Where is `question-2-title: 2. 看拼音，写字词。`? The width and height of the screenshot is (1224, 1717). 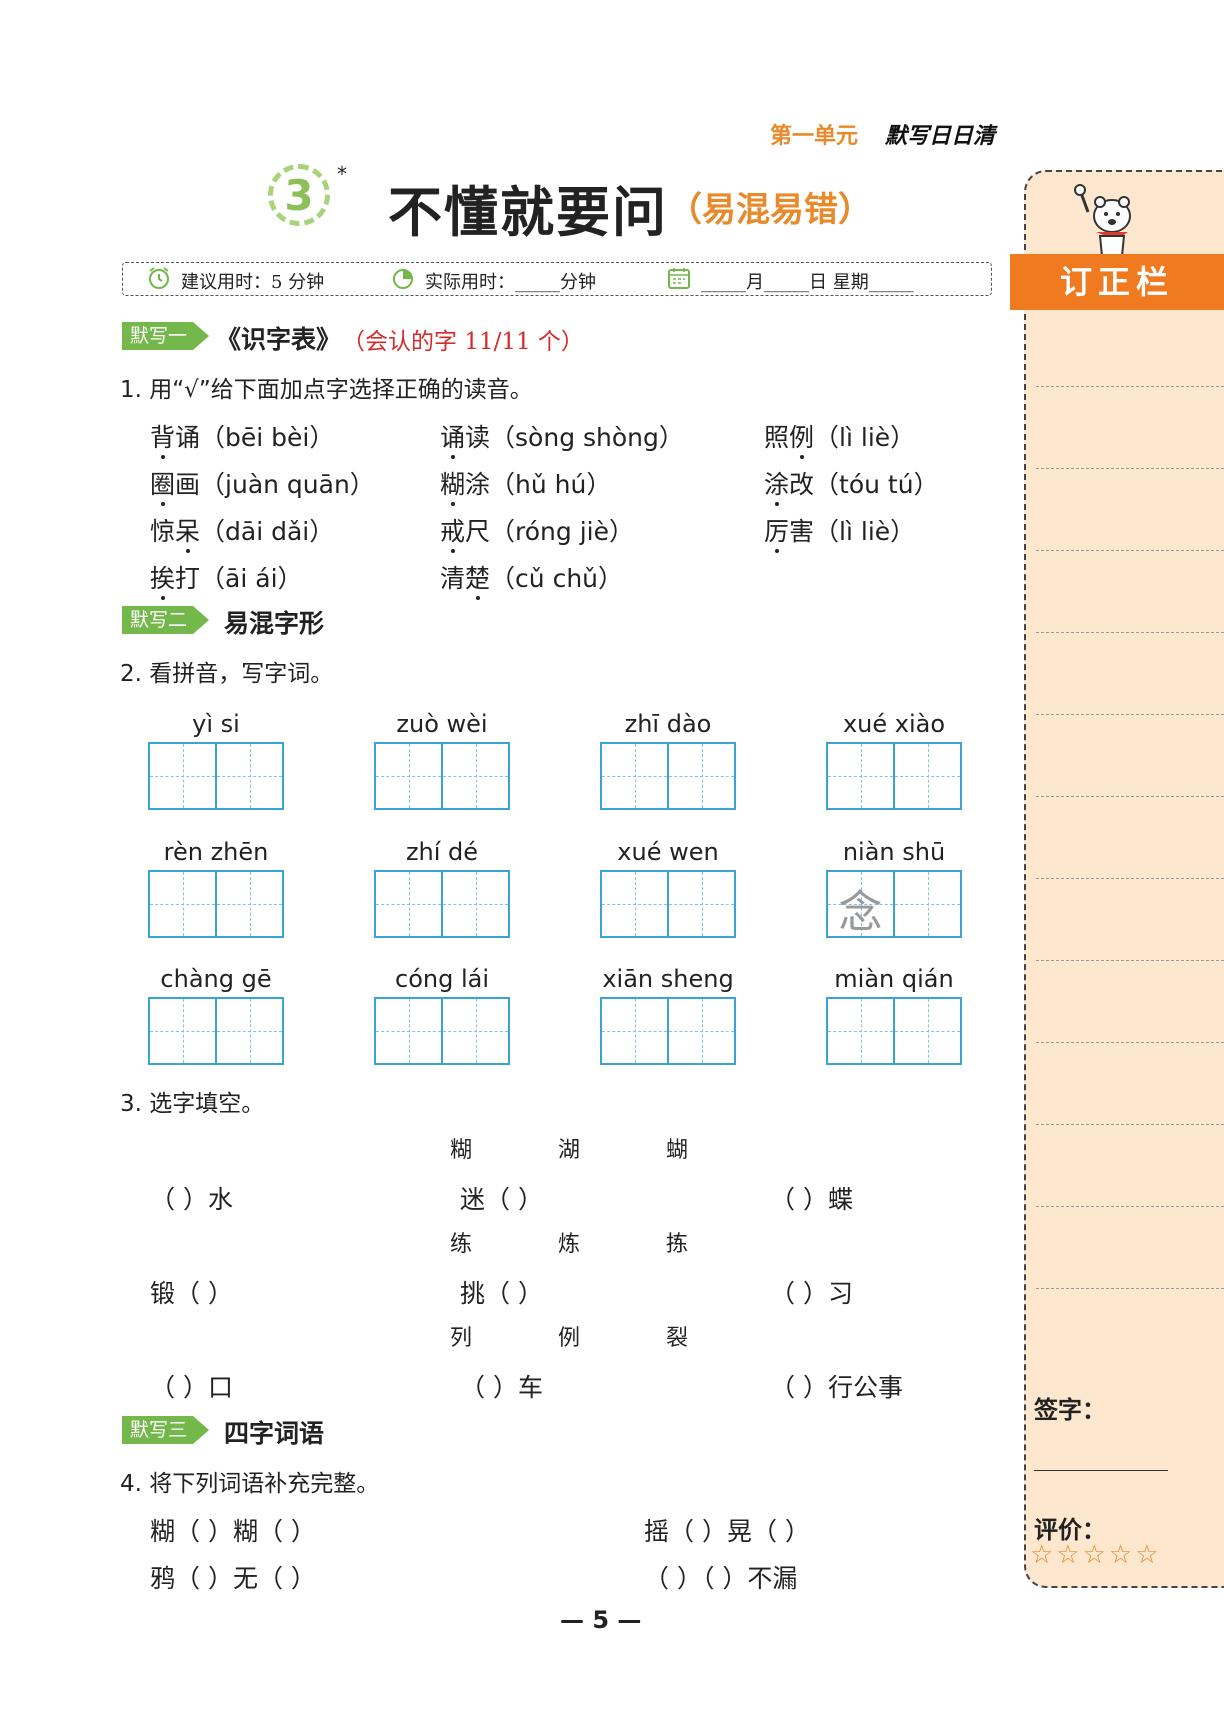 question-2-title: 2. 看拼音，写字词。 is located at coordinates (227, 674).